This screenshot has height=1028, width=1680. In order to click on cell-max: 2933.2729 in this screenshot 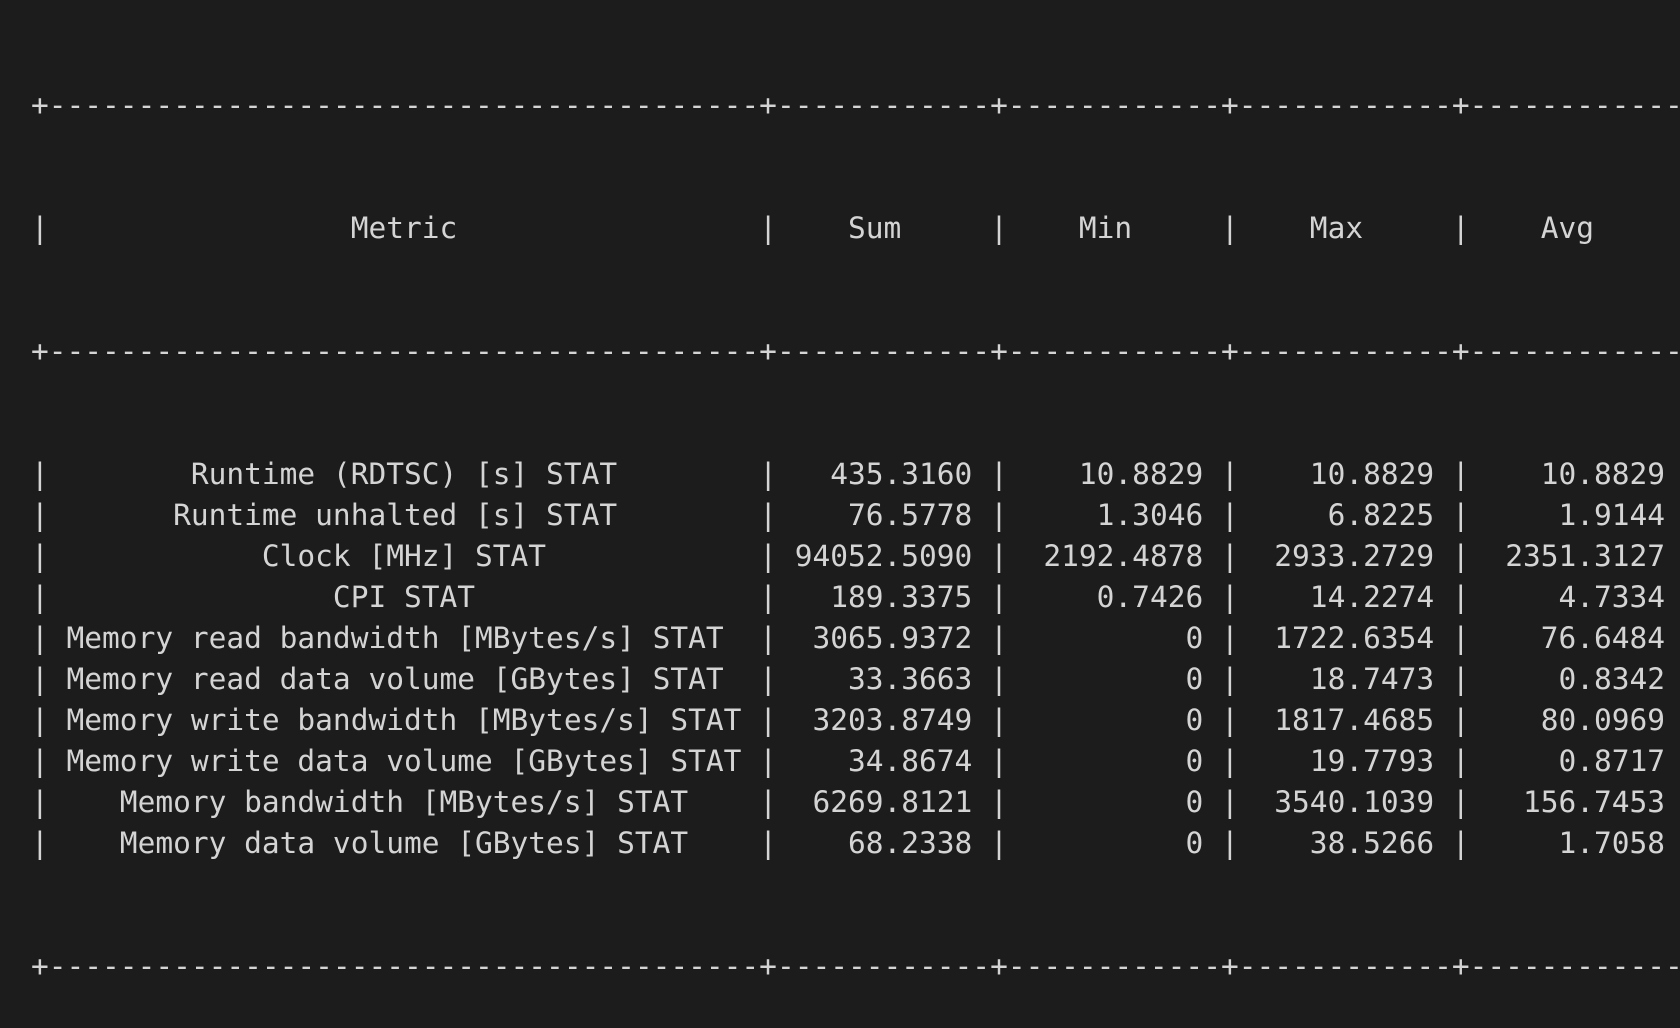, I will do `click(1345, 556)`.